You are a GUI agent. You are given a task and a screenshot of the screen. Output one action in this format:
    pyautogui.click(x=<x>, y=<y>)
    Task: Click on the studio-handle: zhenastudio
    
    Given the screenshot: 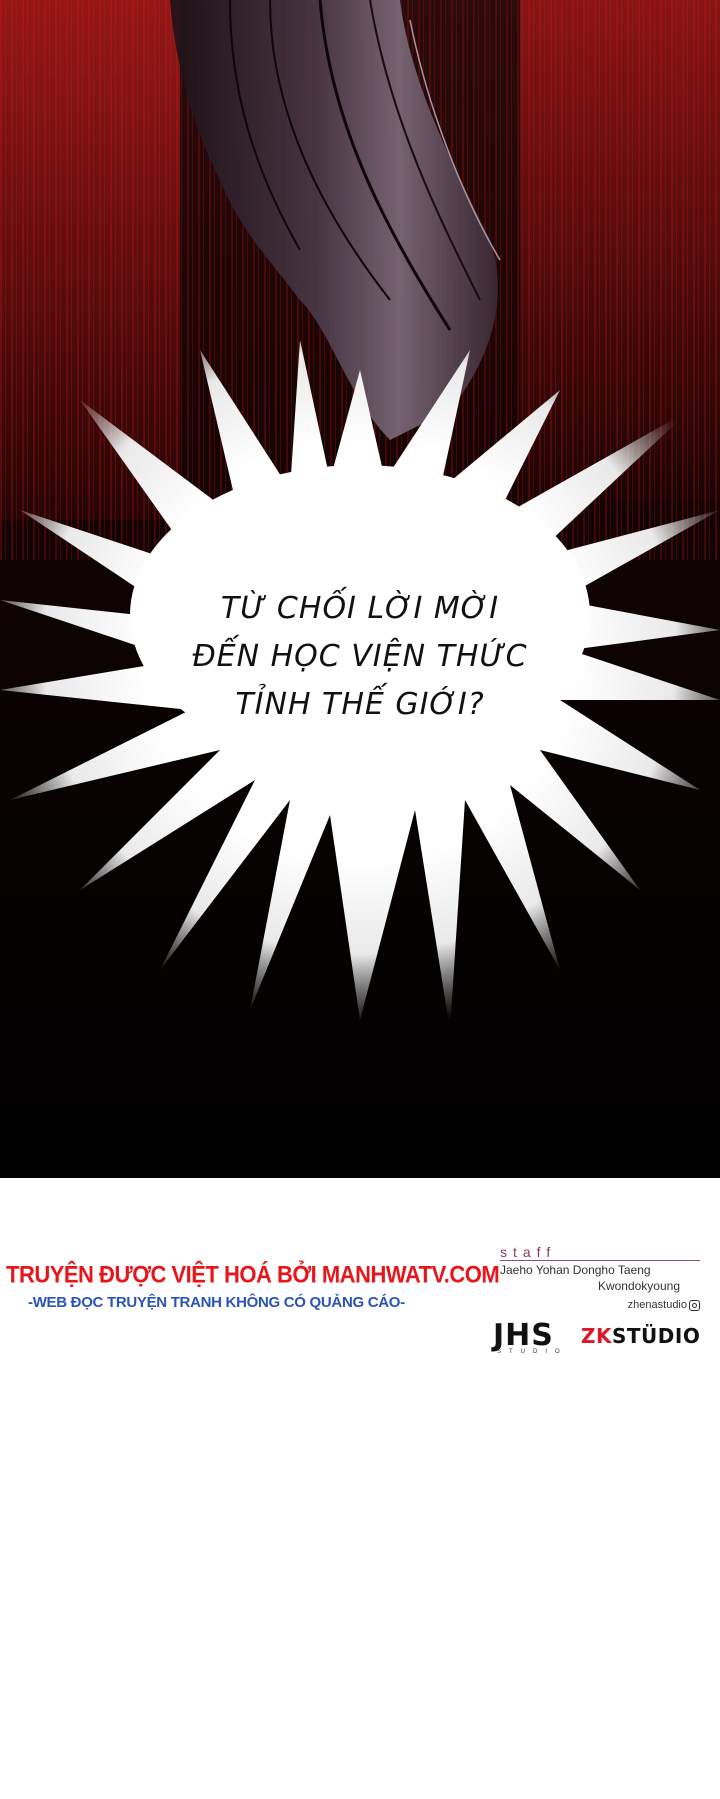 What is the action you would take?
    pyautogui.click(x=657, y=1305)
    